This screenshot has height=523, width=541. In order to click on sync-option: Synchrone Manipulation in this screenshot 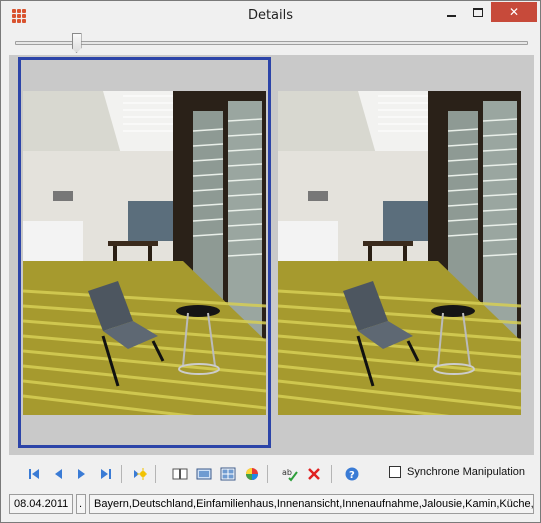, I will do `click(457, 472)`.